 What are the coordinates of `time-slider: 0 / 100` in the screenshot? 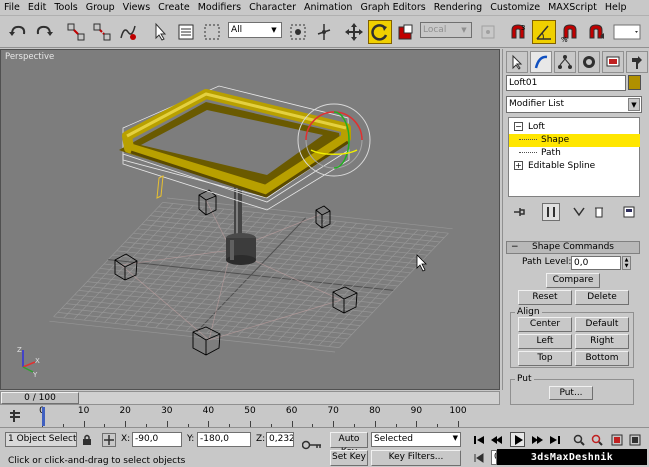 It's located at (250, 398).